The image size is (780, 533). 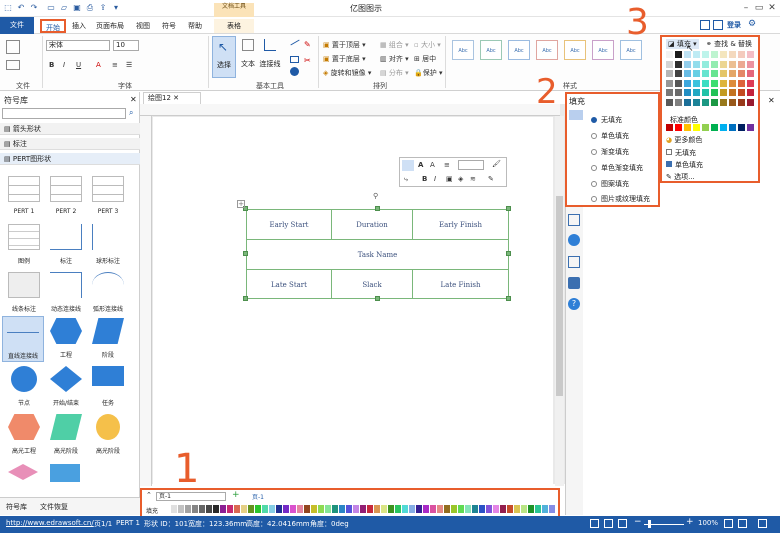 What do you see at coordinates (70, 129) in the screenshot?
I see `library-category: ▤ 箭头形状` at bounding box center [70, 129].